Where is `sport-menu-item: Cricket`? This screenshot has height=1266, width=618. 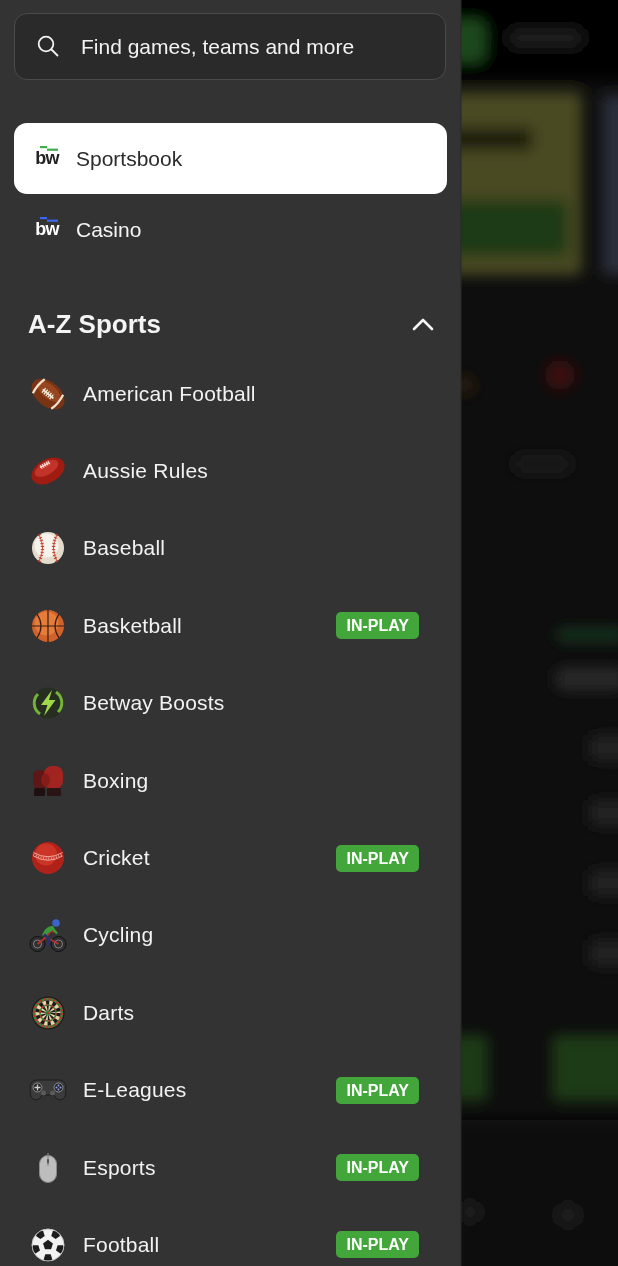
sport-menu-item: Cricket is located at coordinates (116, 858).